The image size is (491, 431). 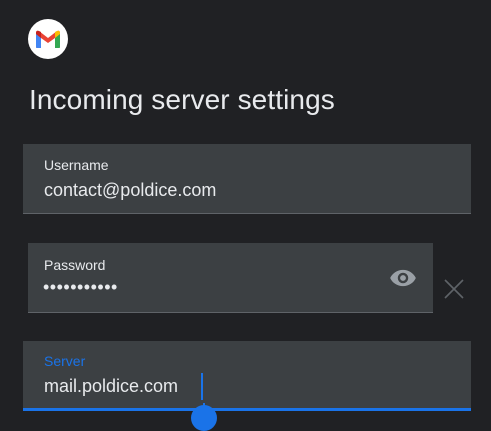 What do you see at coordinates (182, 99) in the screenshot?
I see `page-title: Incoming server settings` at bounding box center [182, 99].